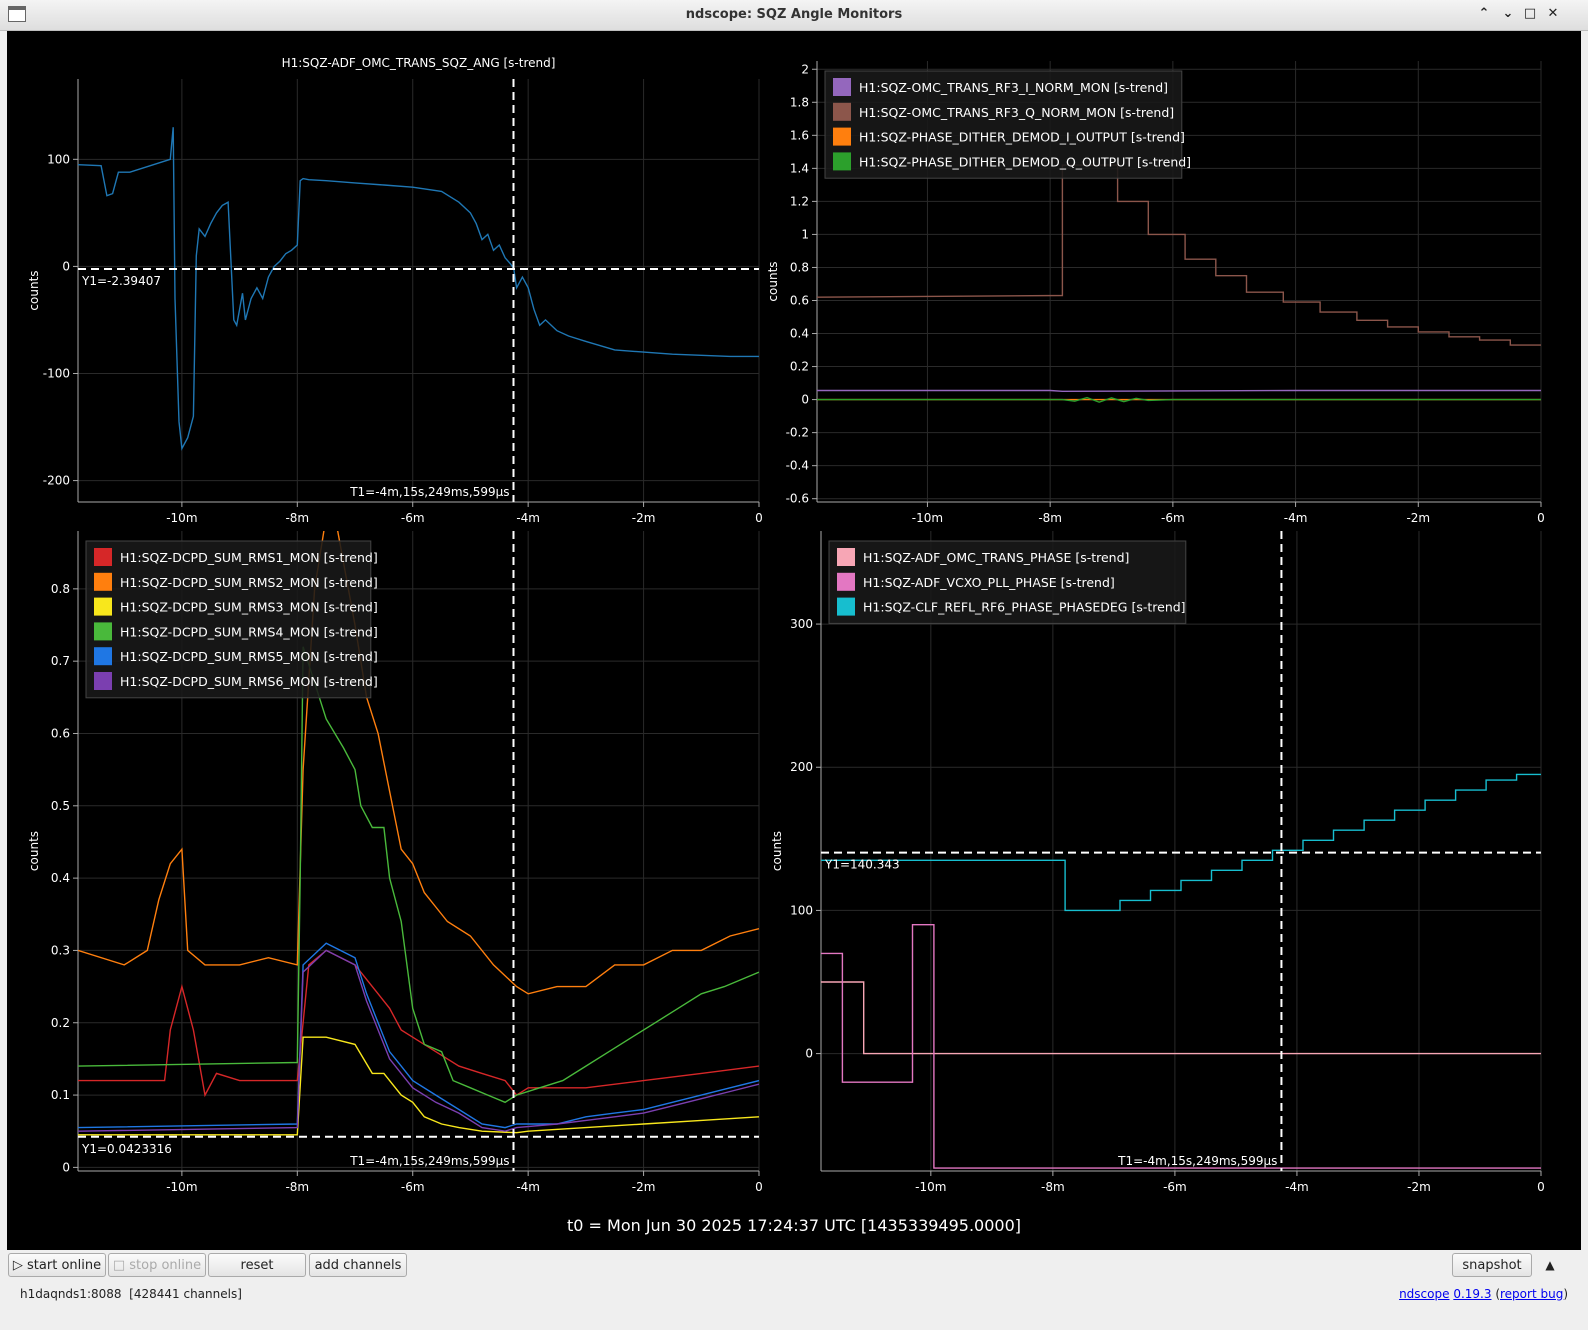 The image size is (1588, 1330). Describe the element at coordinates (1553, 14) in the screenshot. I see `close-icon: ✕` at that location.